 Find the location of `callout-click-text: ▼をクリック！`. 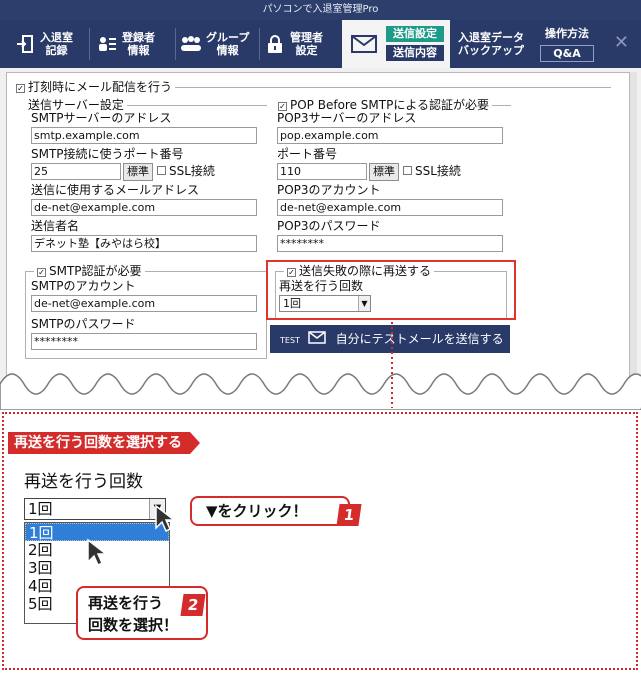

callout-click-text: ▼をクリック！ is located at coordinates (257, 511).